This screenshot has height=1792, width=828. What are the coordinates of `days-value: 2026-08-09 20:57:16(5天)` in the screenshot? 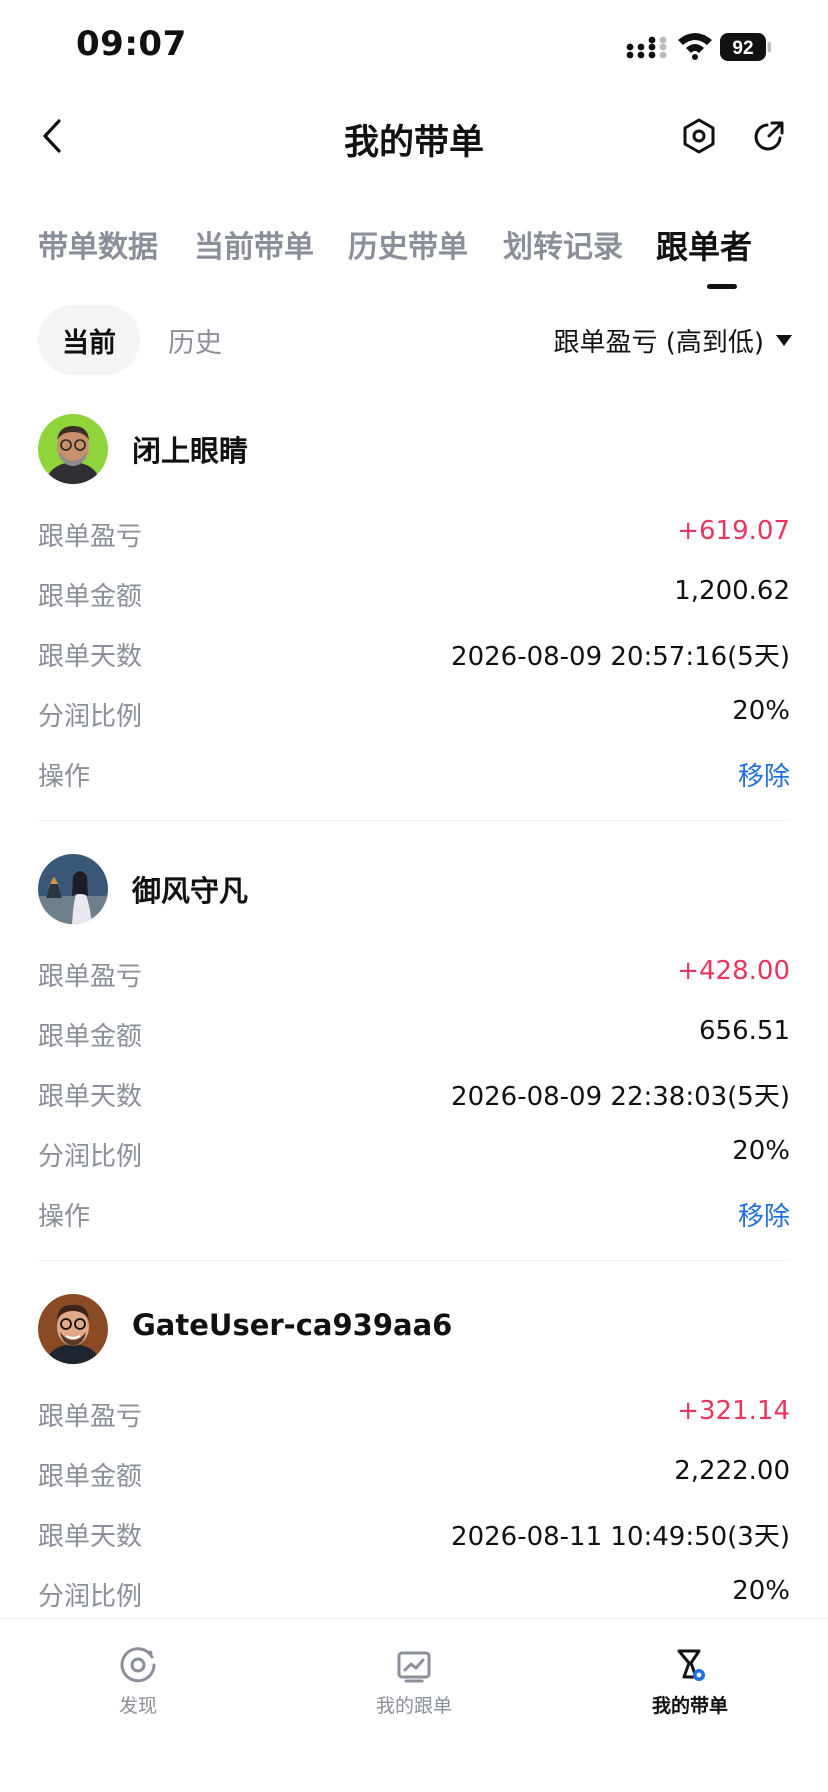 It's located at (620, 657).